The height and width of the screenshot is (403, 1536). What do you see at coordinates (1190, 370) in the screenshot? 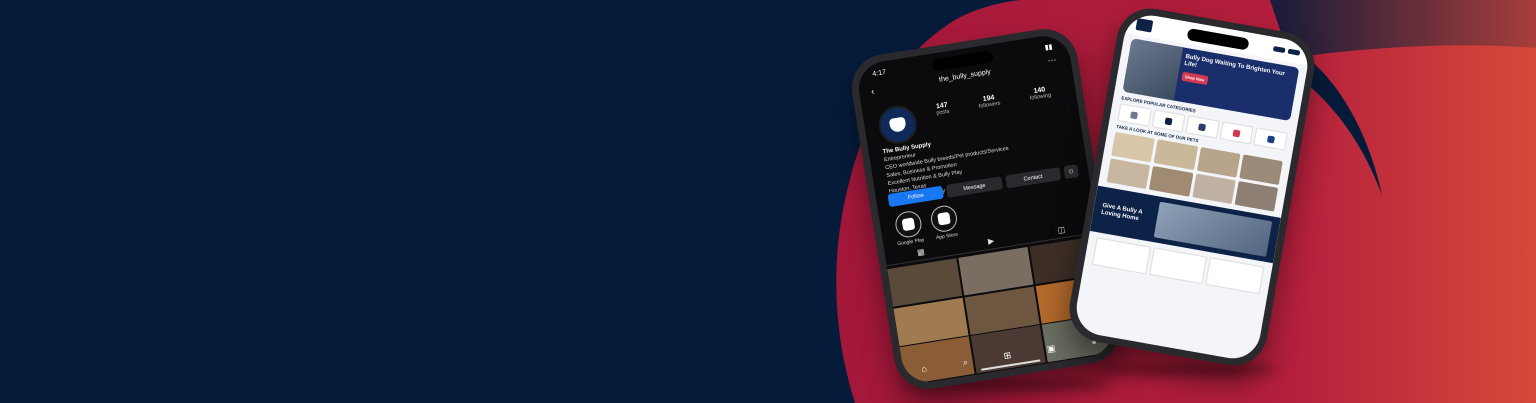
I see `phone-shadow` at bounding box center [1190, 370].